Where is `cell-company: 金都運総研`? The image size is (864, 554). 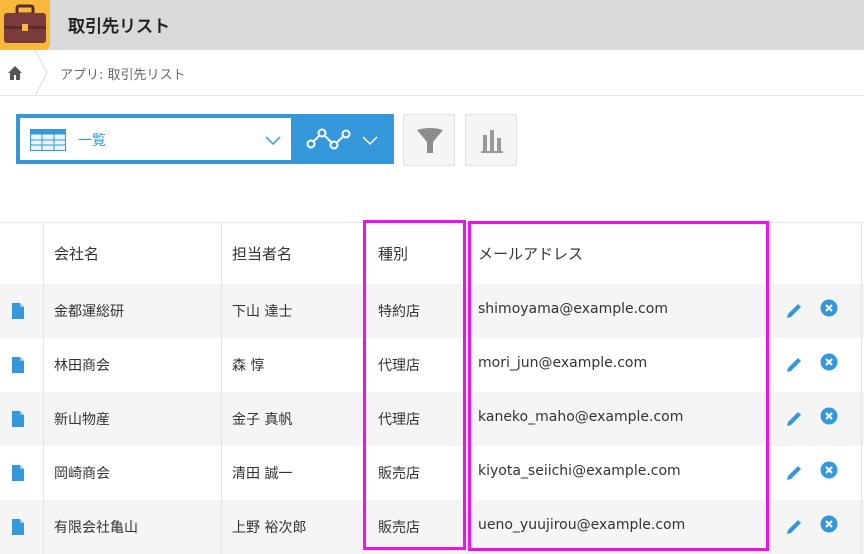
cell-company: 金都運総研 is located at coordinates (89, 312).